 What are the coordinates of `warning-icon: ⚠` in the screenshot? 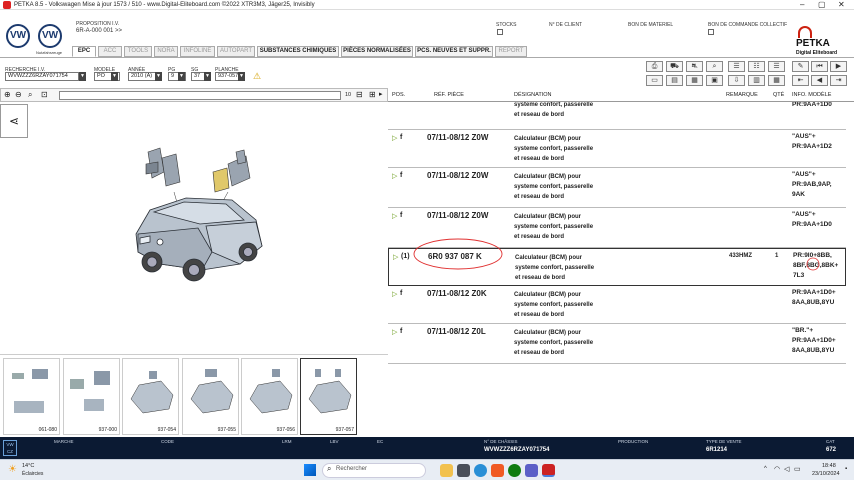 It's located at (257, 76).